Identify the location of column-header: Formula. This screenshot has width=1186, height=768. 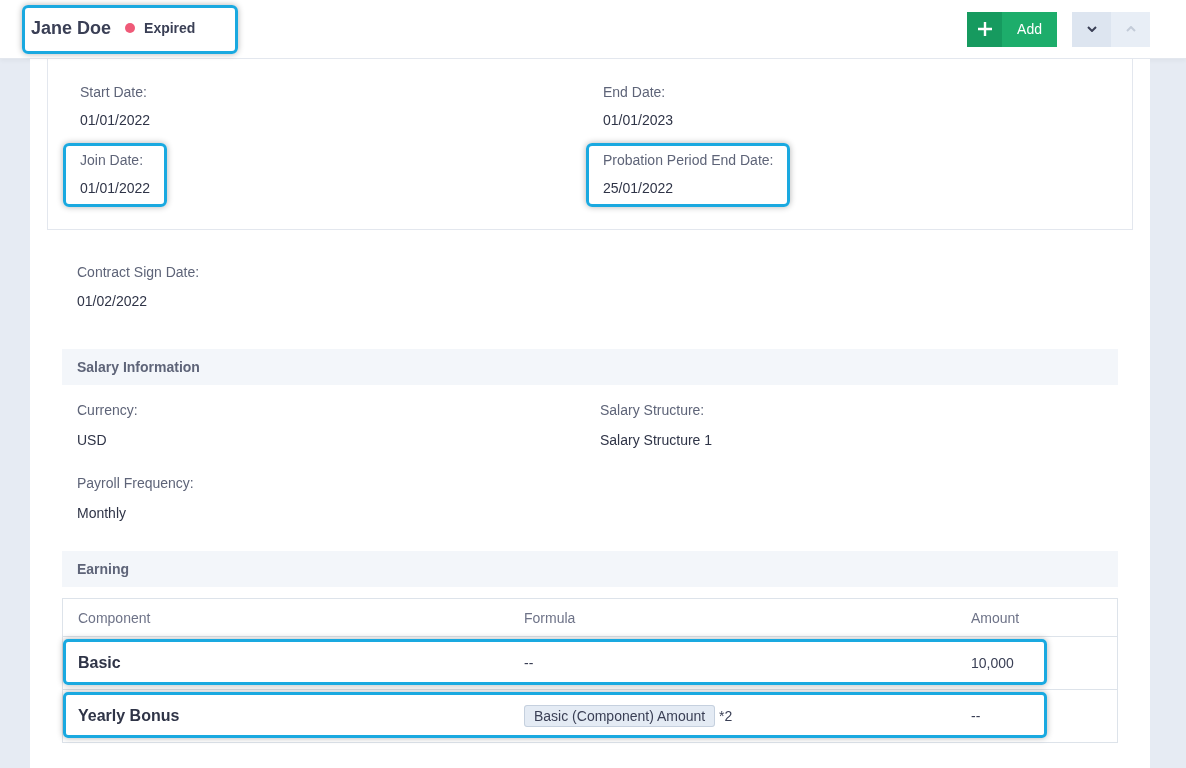
(732, 617).